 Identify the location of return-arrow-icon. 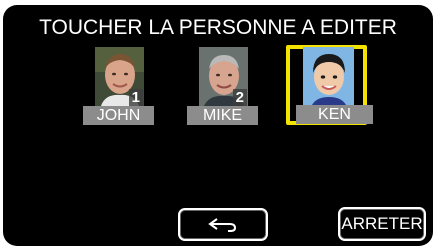
(223, 227).